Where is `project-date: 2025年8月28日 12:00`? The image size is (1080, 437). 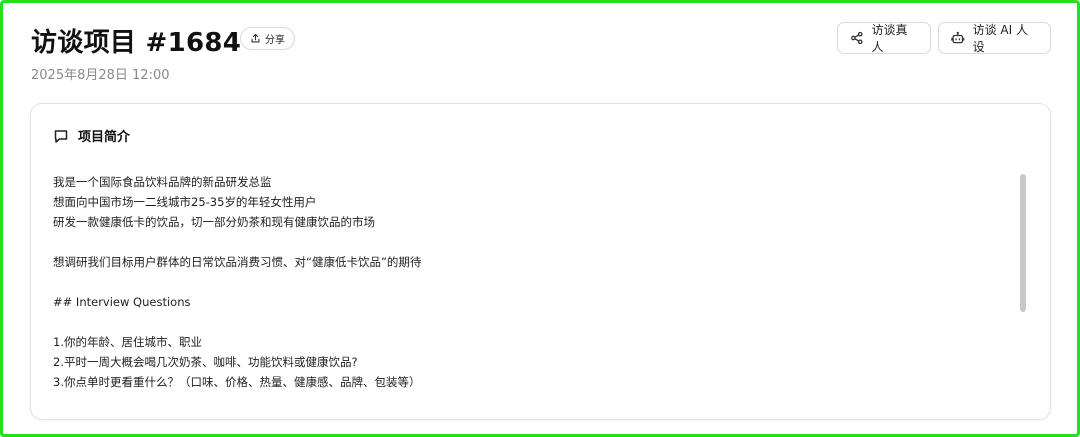 project-date: 2025年8月28日 12:00 is located at coordinates (100, 75).